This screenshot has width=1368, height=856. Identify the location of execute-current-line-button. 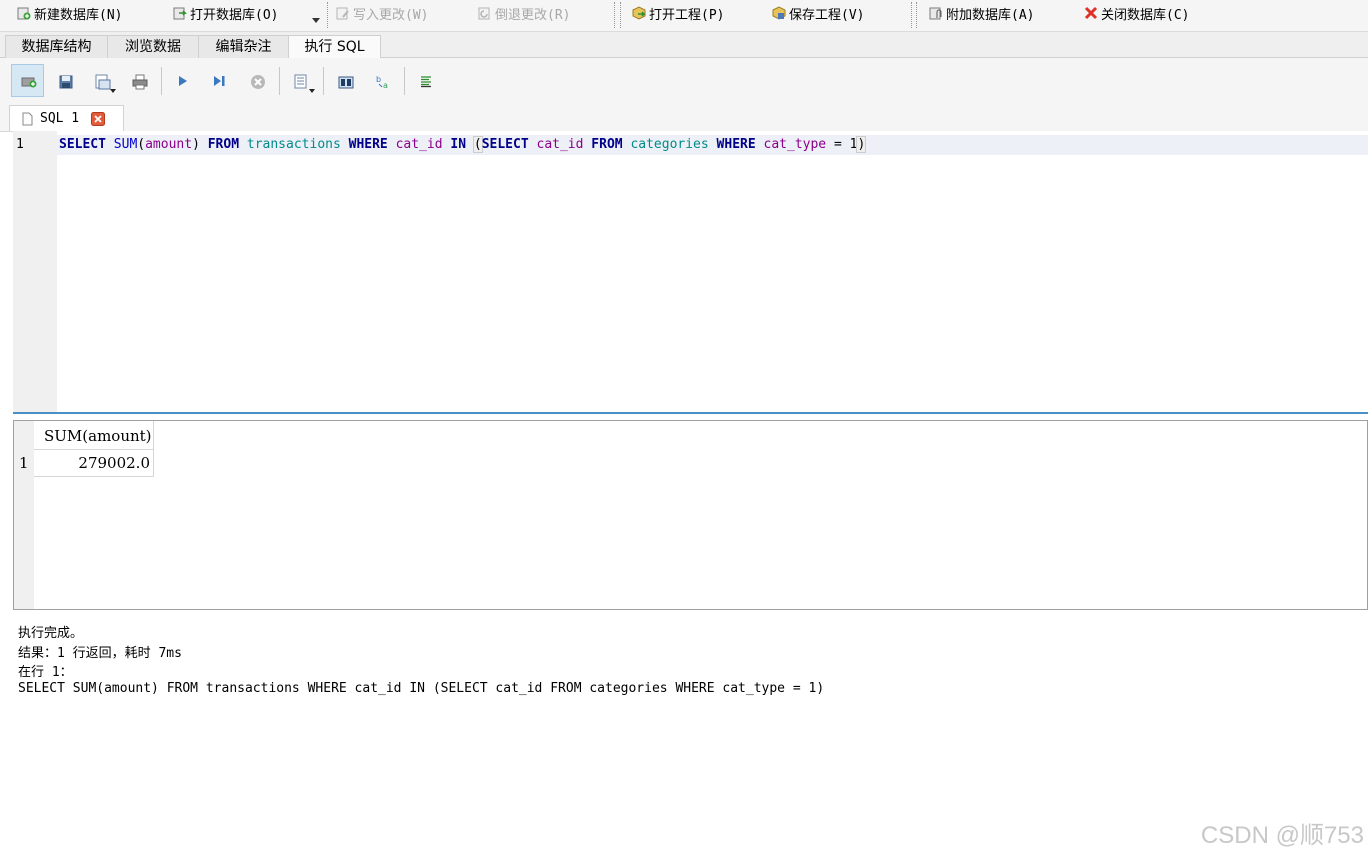
(218, 80).